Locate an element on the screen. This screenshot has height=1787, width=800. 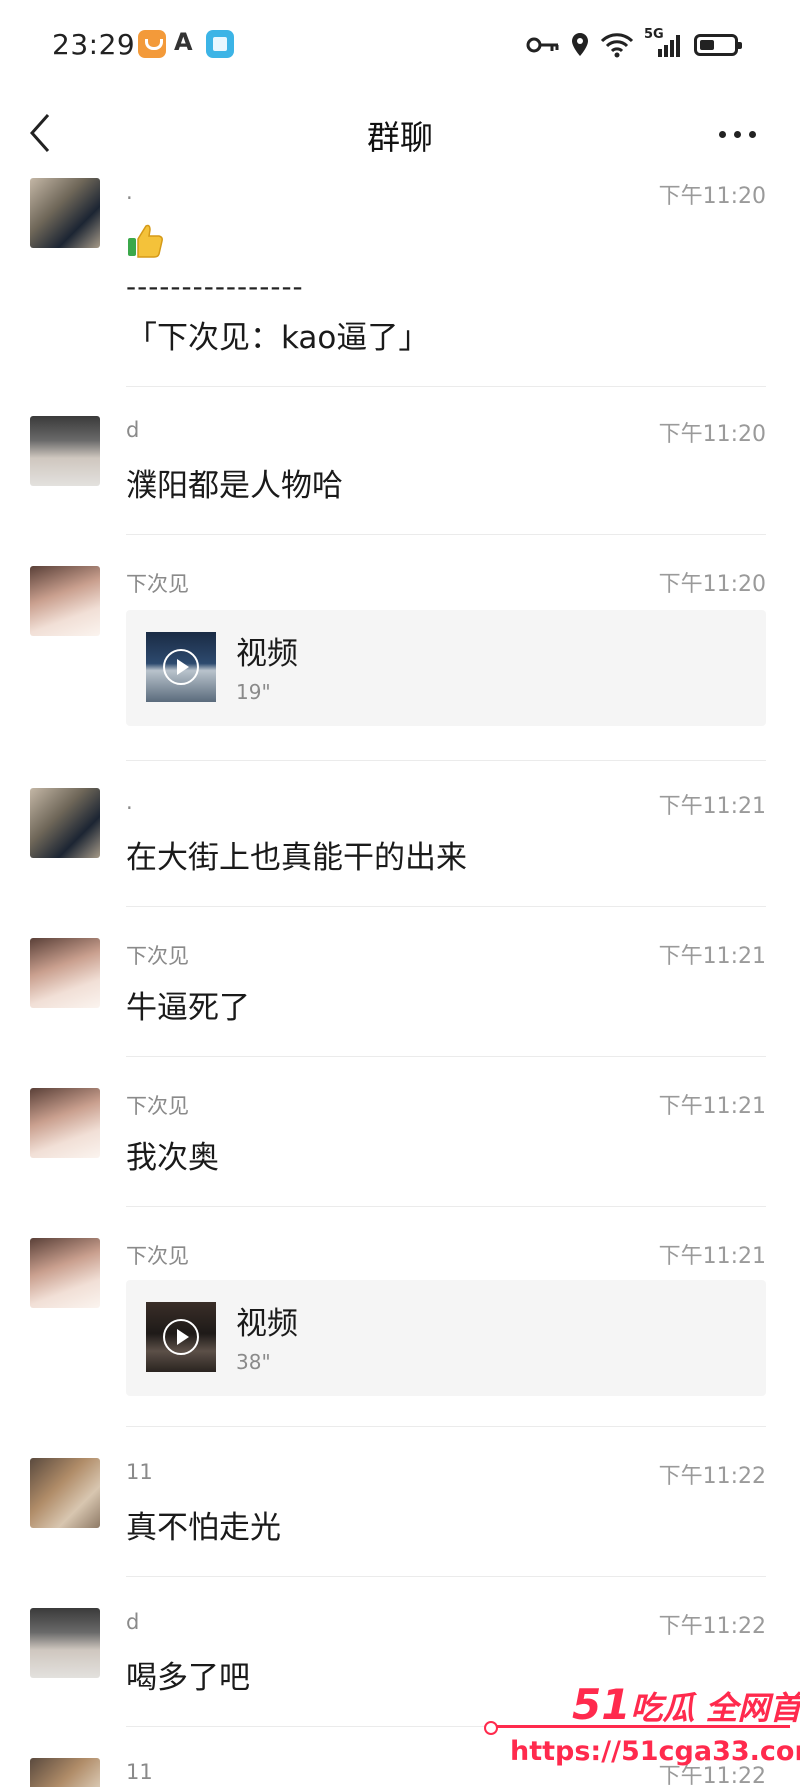
signal-icon: 5G is located at coordinates (664, 43).